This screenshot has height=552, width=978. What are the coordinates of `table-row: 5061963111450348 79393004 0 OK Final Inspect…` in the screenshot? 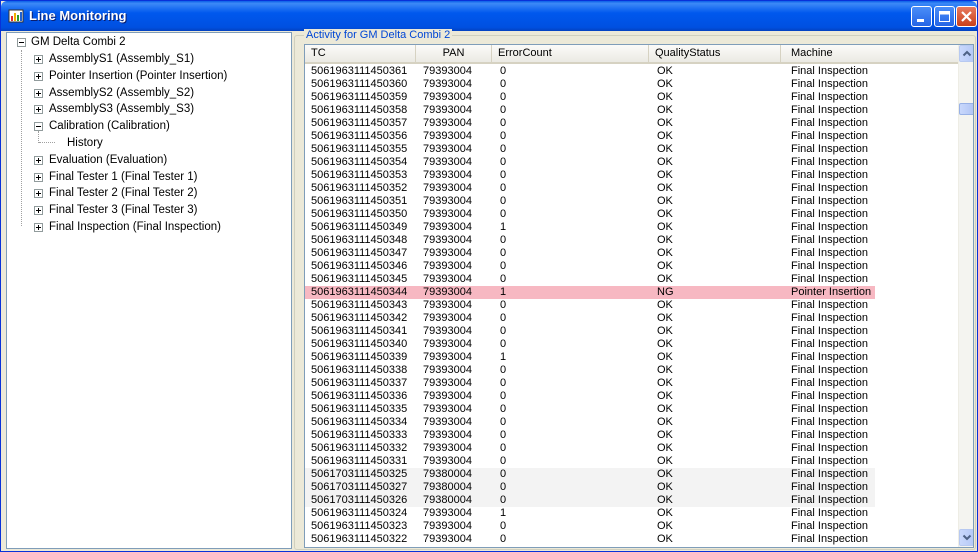 It's located at (590, 240).